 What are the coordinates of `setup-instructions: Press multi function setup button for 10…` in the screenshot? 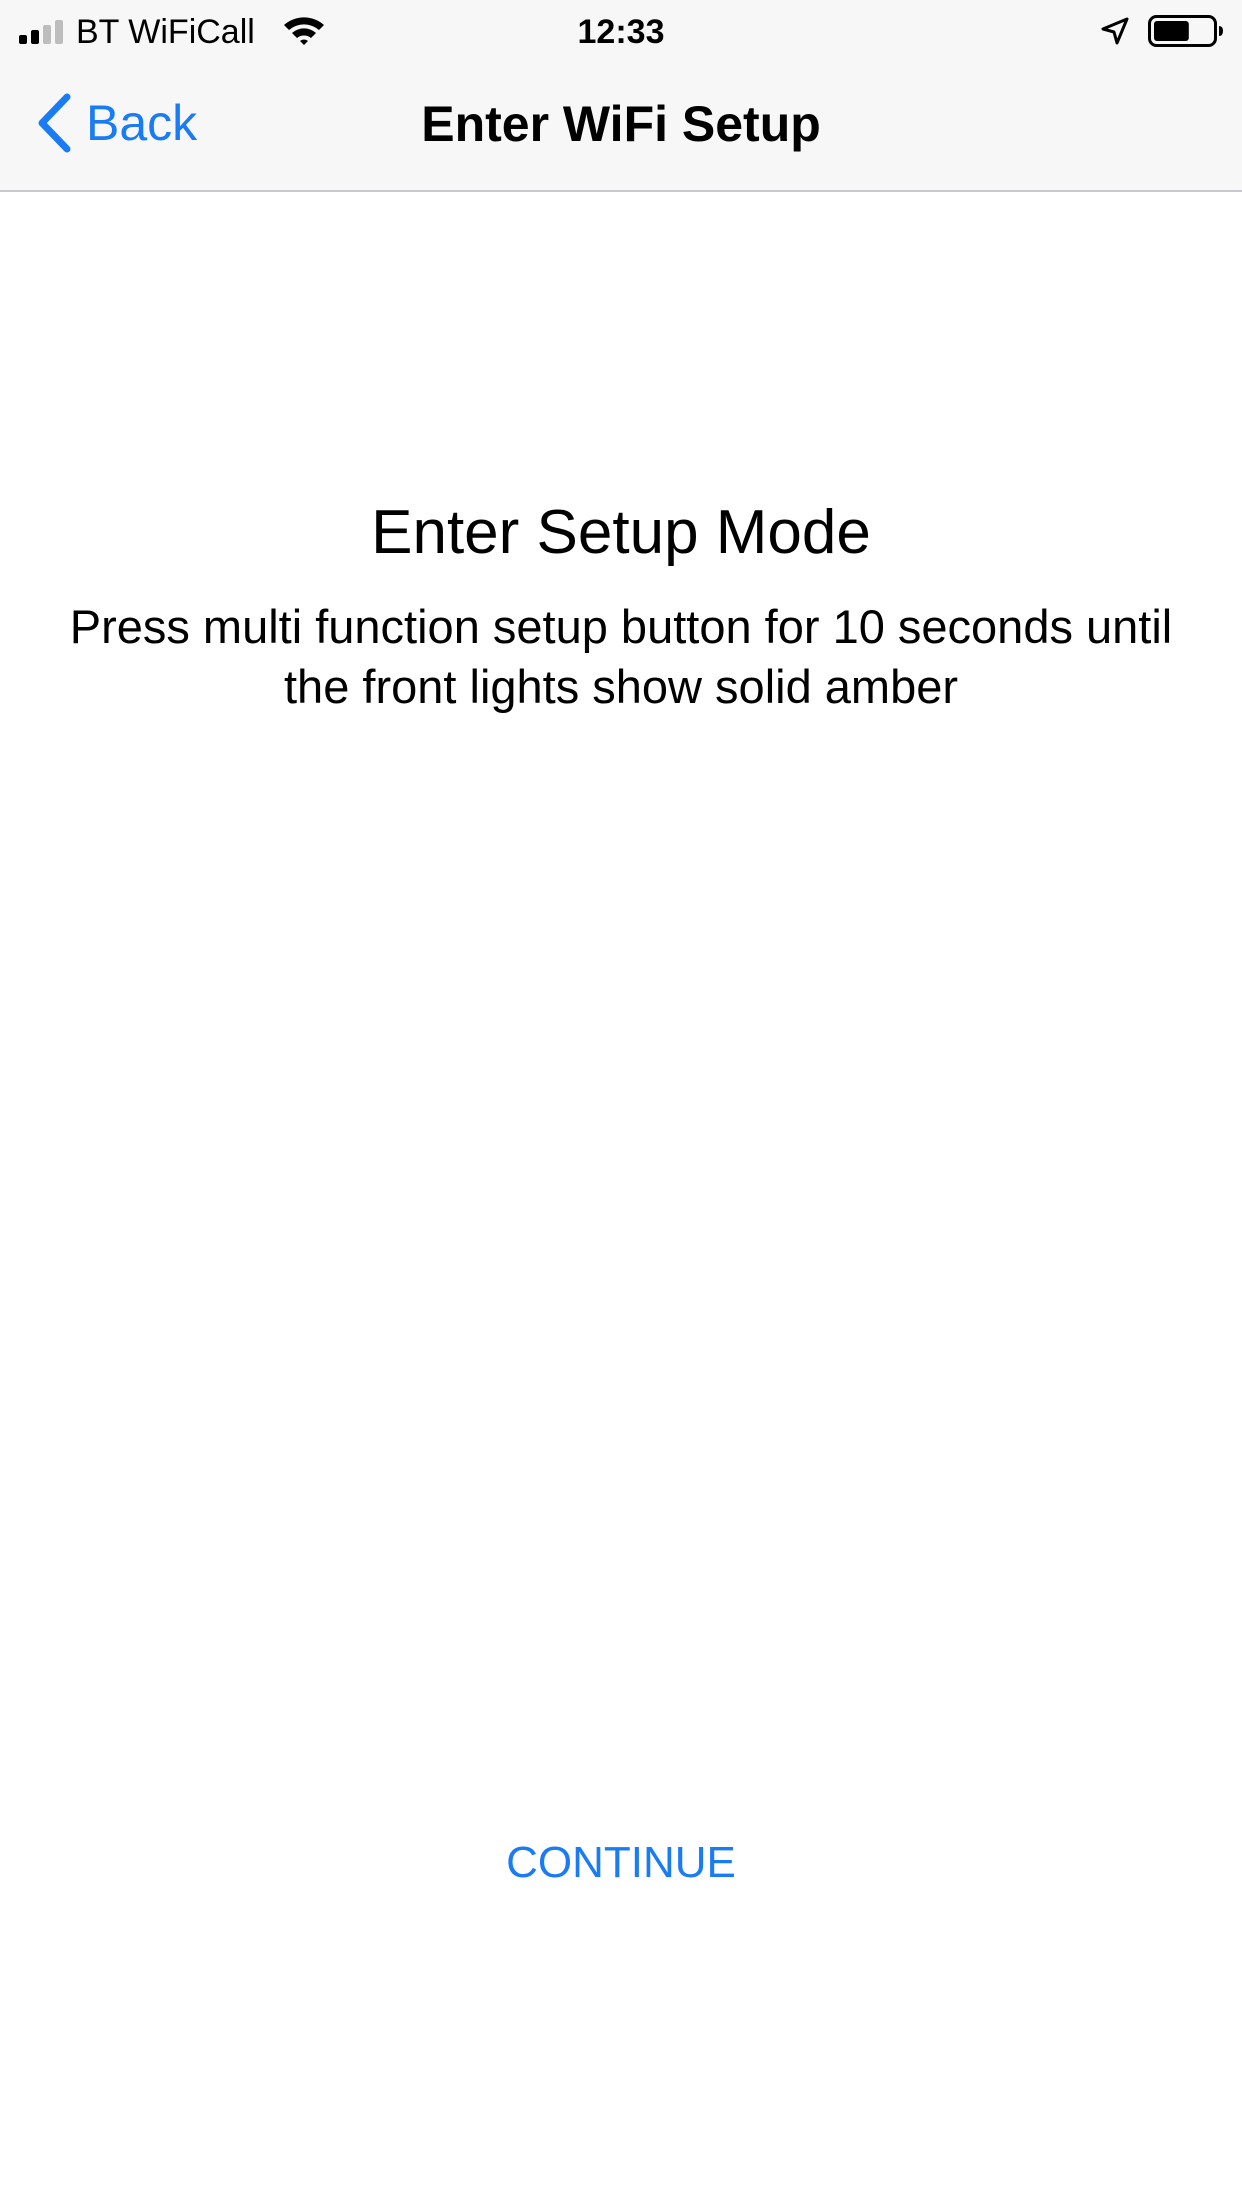 It's located at (621, 656).